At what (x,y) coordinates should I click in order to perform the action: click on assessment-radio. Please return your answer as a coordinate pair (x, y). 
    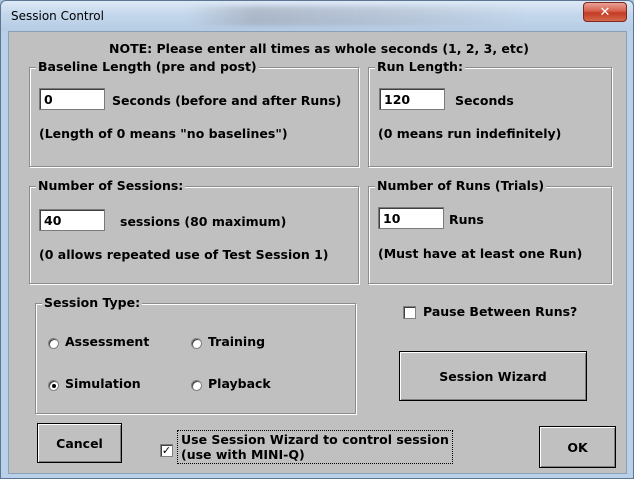
    Looking at the image, I should click on (53, 343).